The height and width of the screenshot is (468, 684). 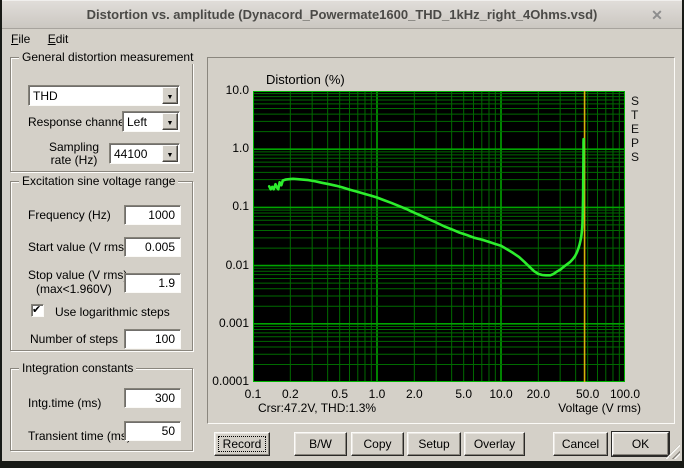 I want to click on menu-edit: Edit, so click(x=58, y=39).